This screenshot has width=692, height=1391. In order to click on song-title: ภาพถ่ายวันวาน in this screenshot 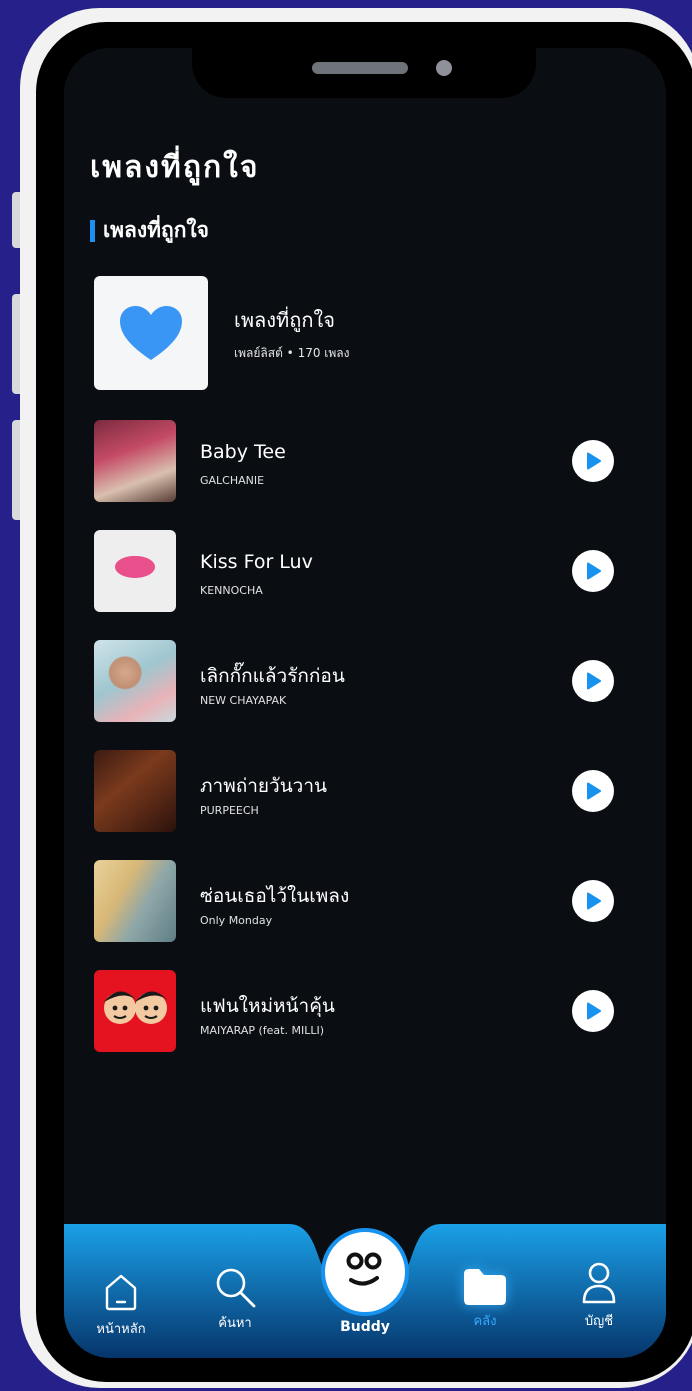, I will do `click(264, 786)`.